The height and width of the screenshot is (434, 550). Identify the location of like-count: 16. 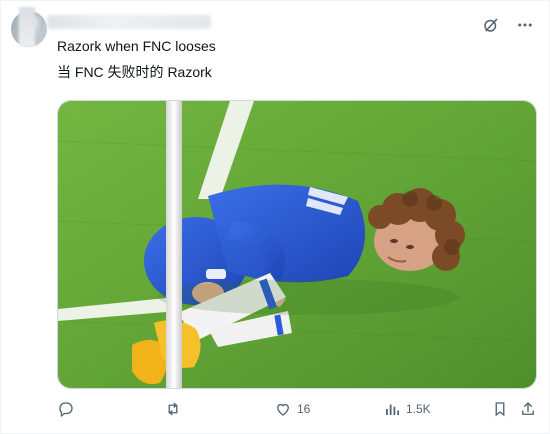
(304, 409).